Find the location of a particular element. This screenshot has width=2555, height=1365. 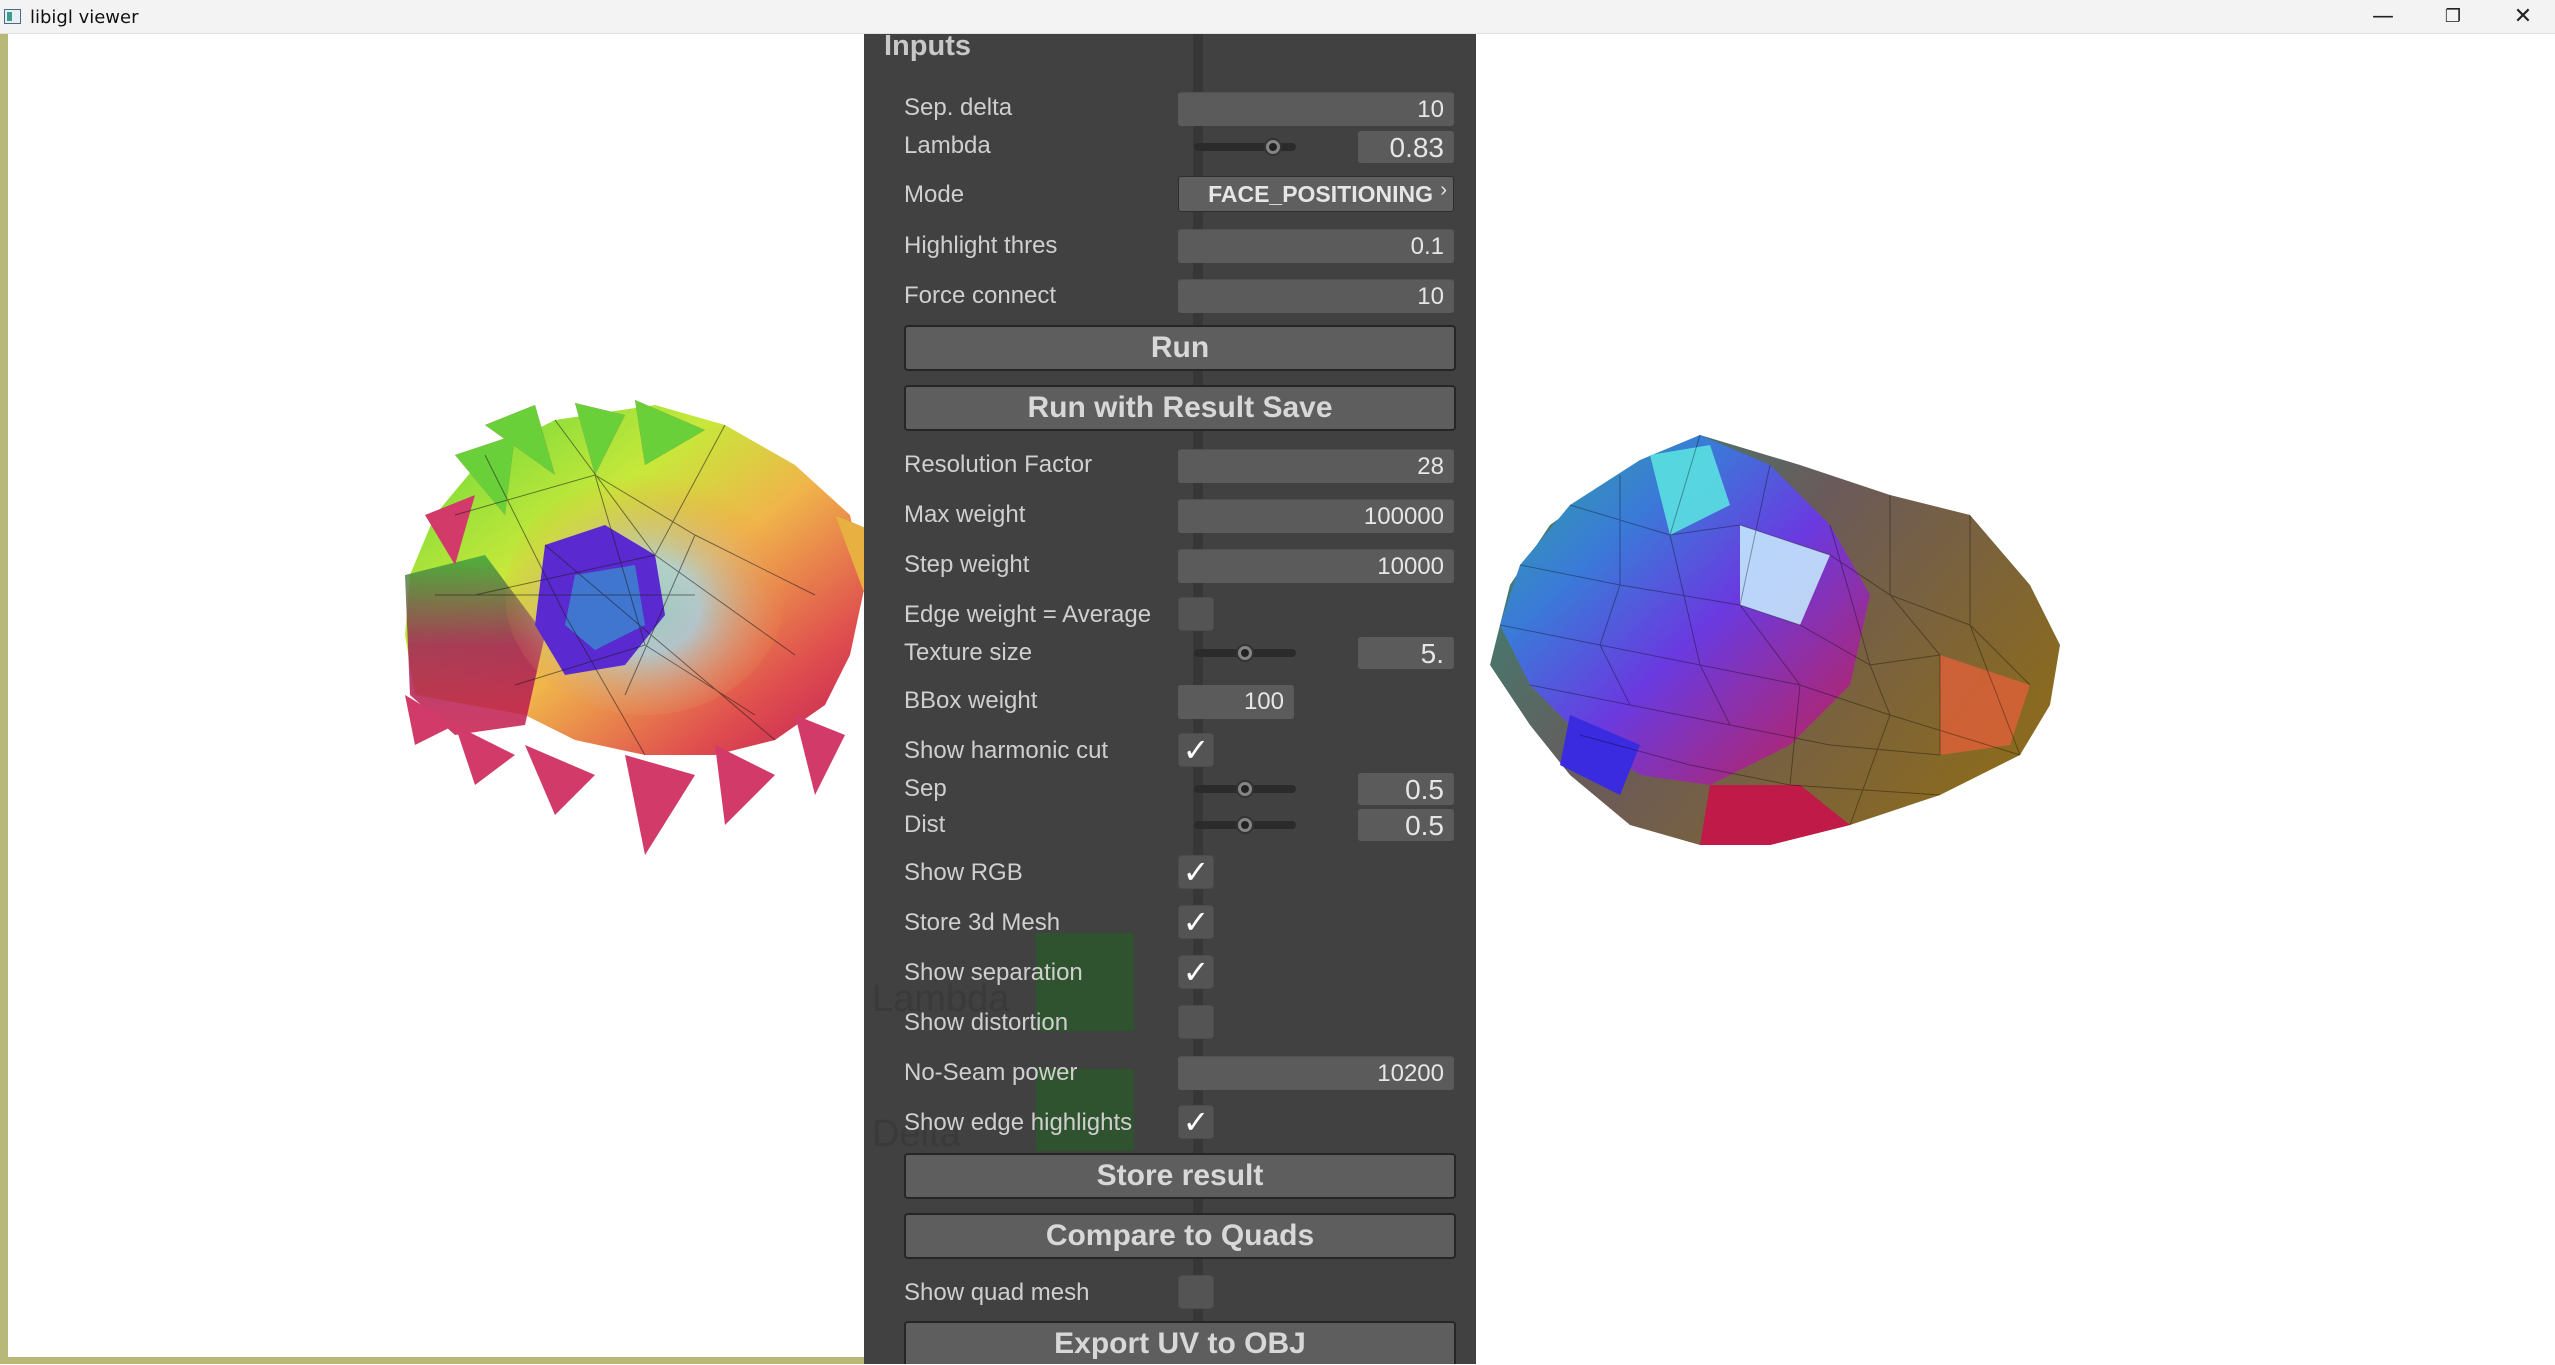

highlight-thres-label: Highlight thres is located at coordinates (981, 245).